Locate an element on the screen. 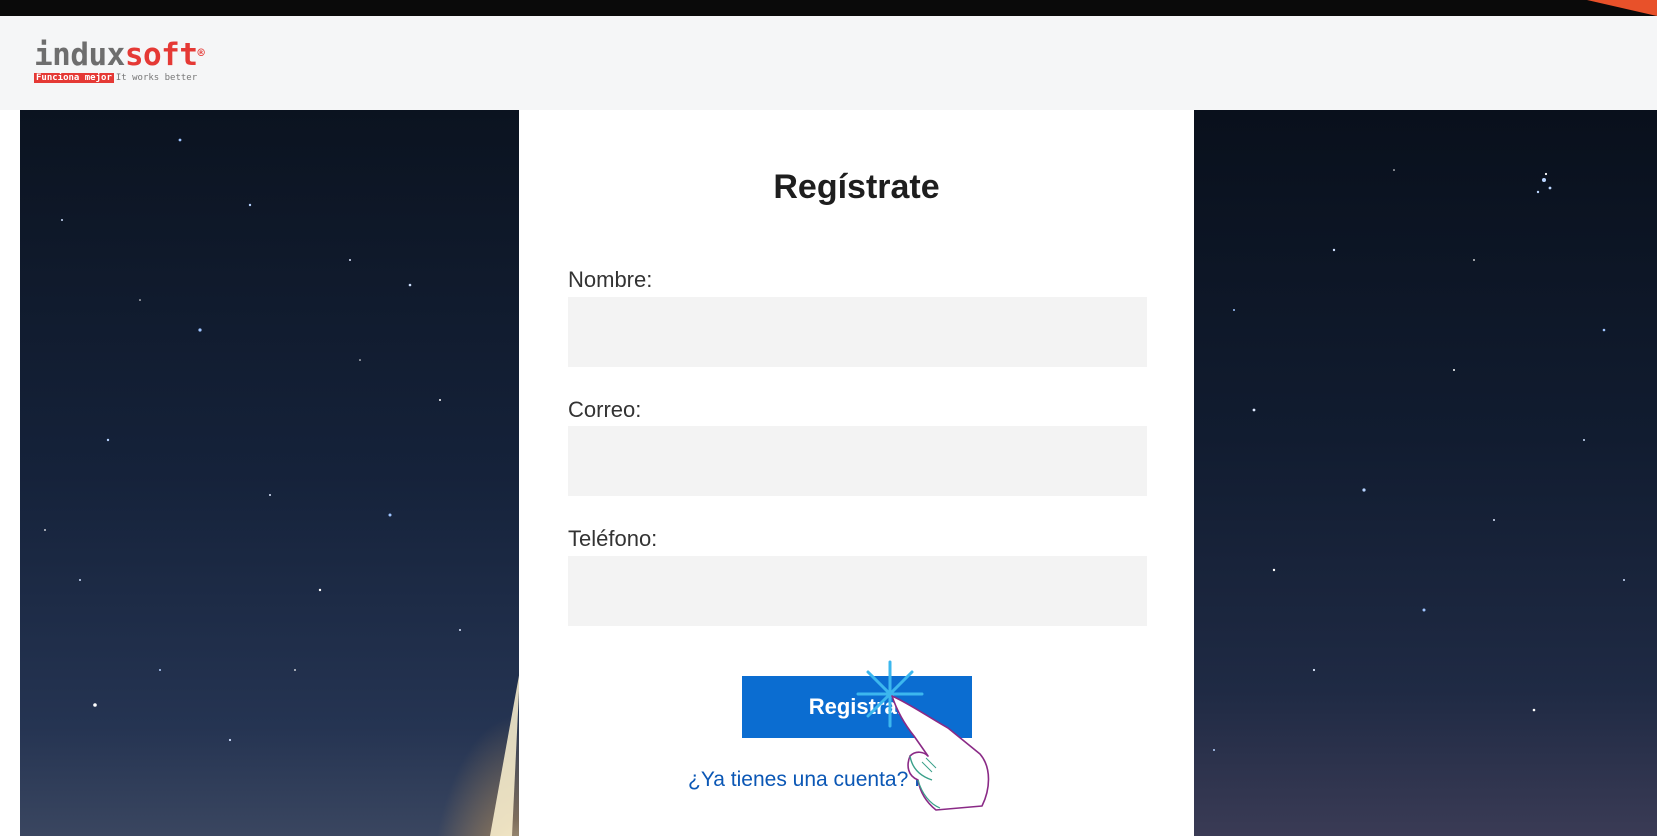  accent-corner is located at coordinates (1622, 8).